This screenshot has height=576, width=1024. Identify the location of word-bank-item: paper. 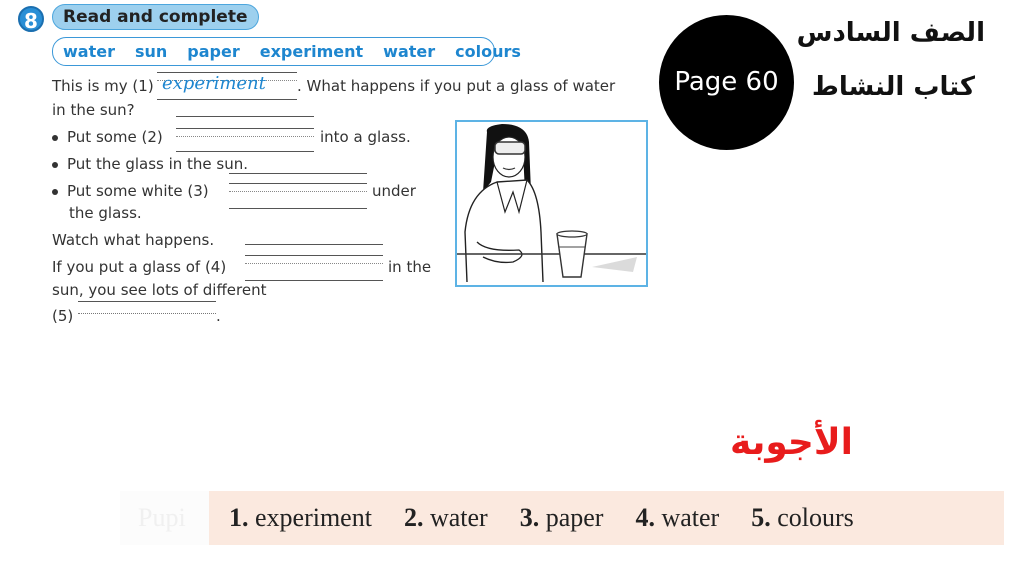
(213, 51).